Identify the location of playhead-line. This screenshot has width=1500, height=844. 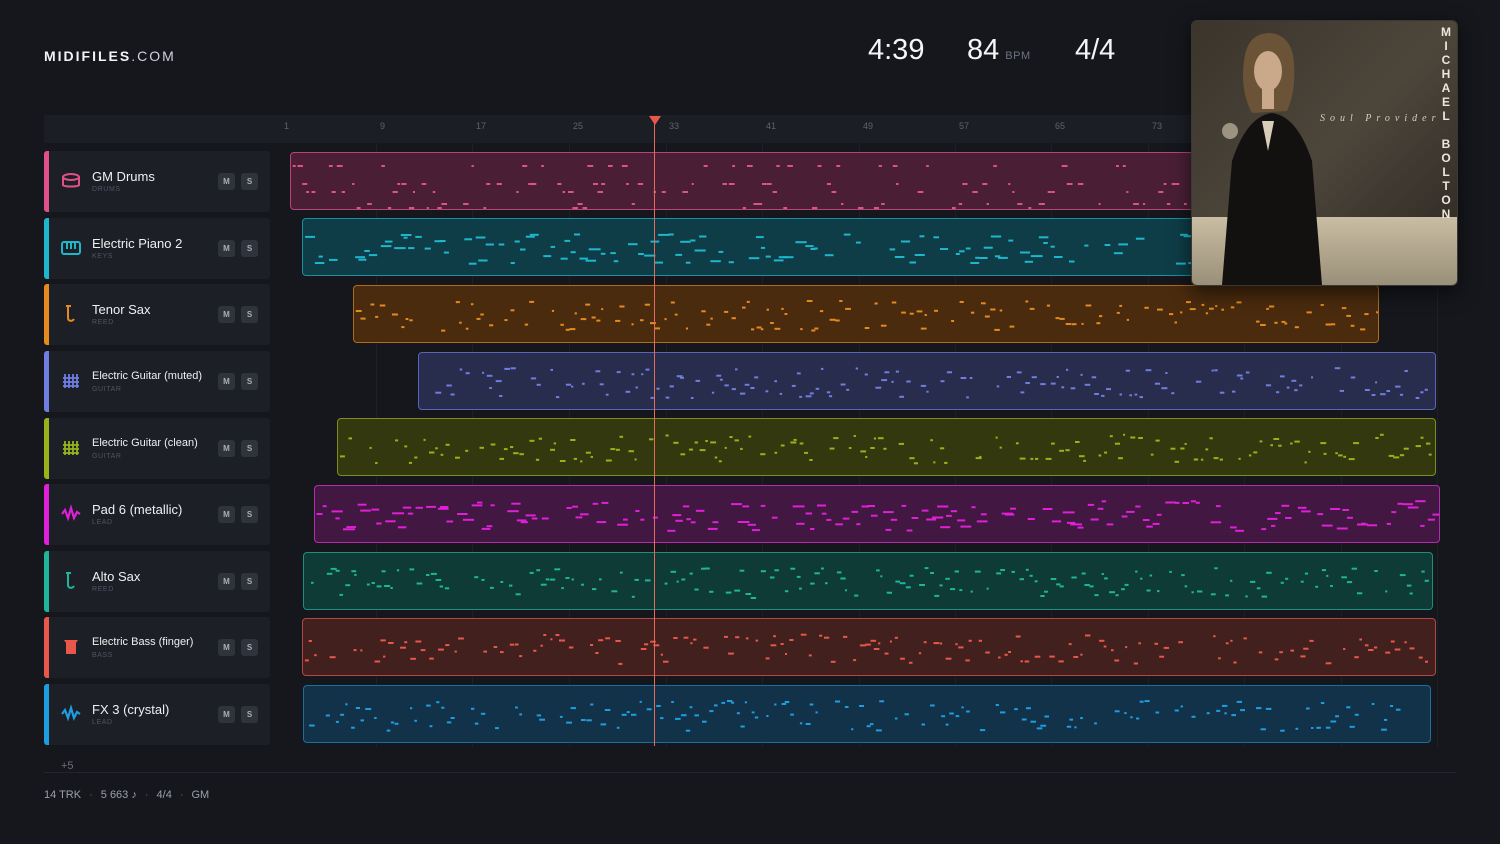
(654, 434).